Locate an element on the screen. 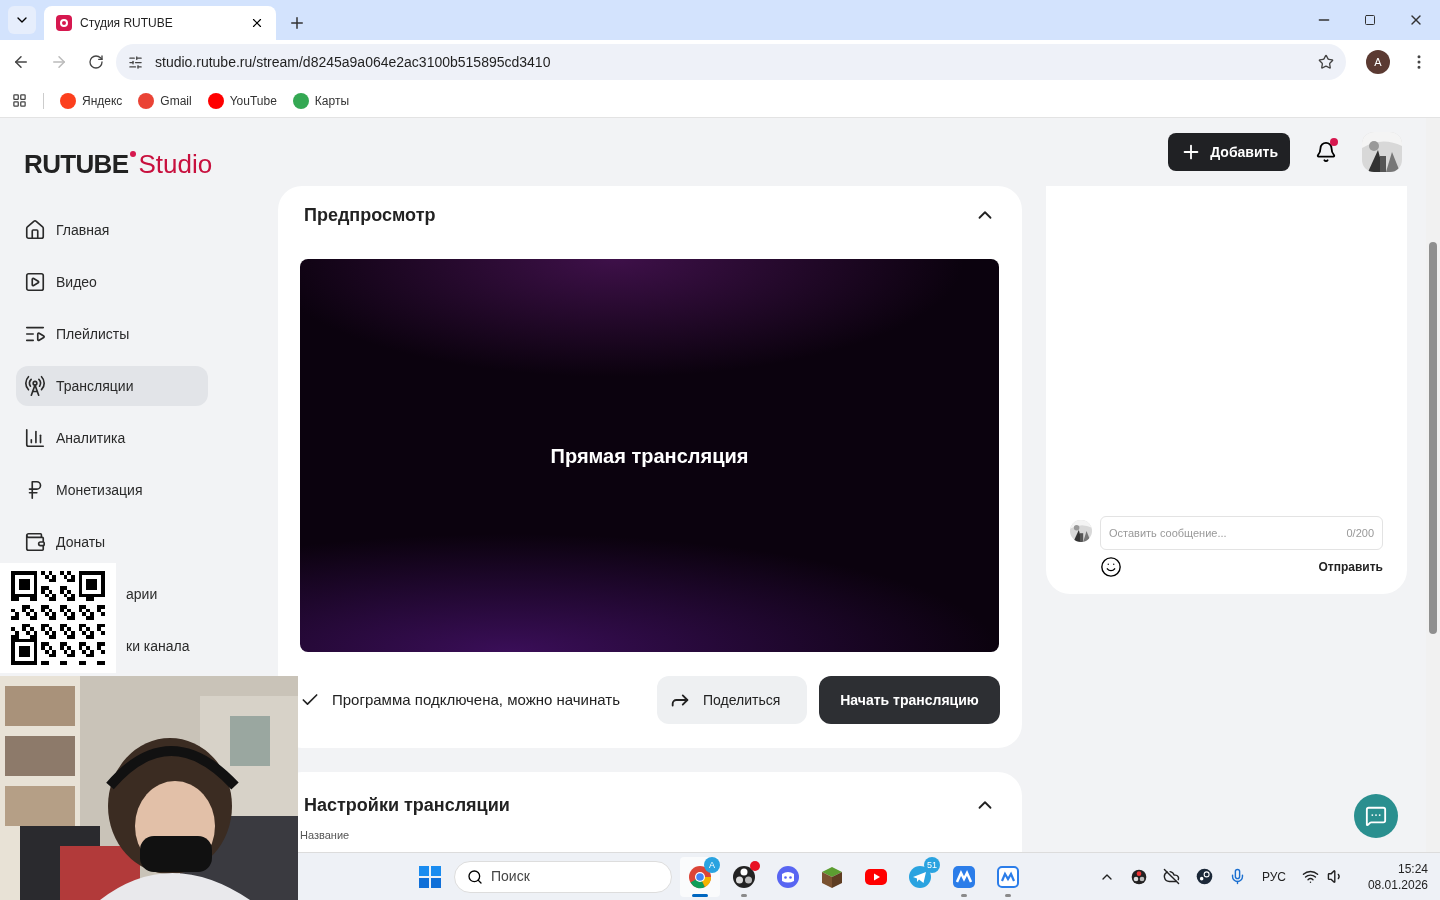 The image size is (1440, 900). maximize-icon is located at coordinates (1370, 20).